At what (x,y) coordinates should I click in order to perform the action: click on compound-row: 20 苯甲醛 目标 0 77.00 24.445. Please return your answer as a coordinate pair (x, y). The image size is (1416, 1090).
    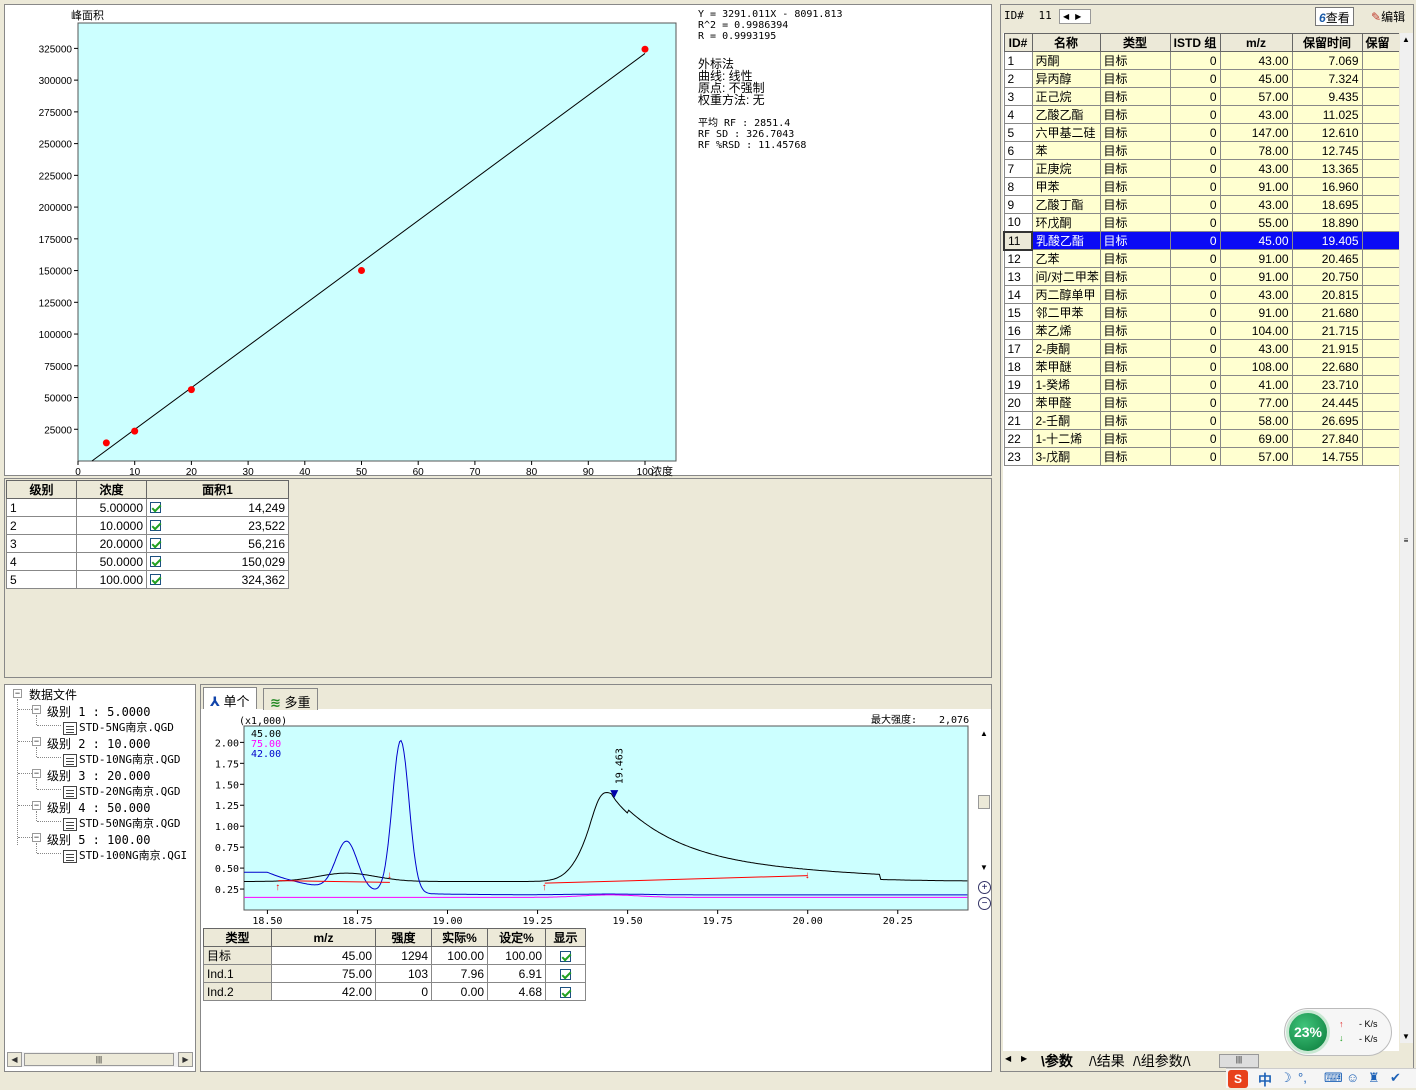
    Looking at the image, I should click on (1201, 402).